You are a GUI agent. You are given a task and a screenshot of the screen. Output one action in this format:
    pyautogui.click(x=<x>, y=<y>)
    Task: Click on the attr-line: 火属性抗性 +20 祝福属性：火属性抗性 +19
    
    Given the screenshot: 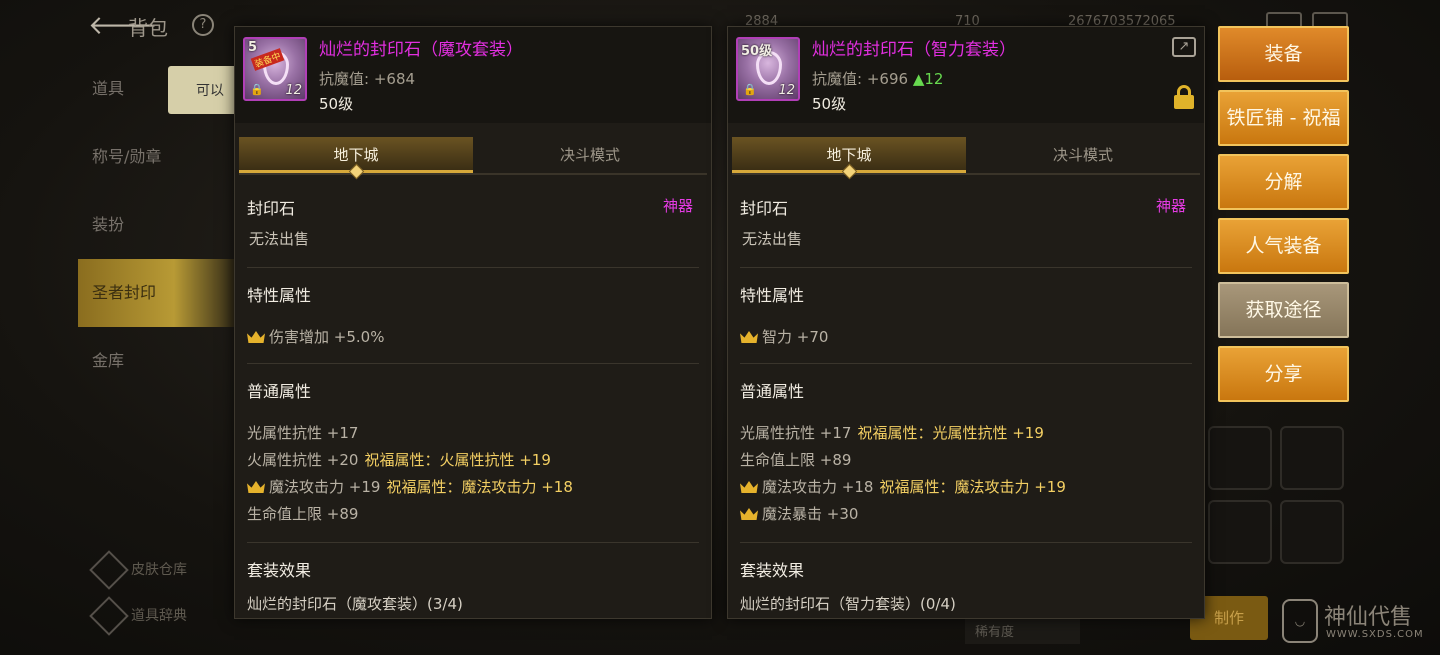 What is the action you would take?
    pyautogui.click(x=473, y=460)
    